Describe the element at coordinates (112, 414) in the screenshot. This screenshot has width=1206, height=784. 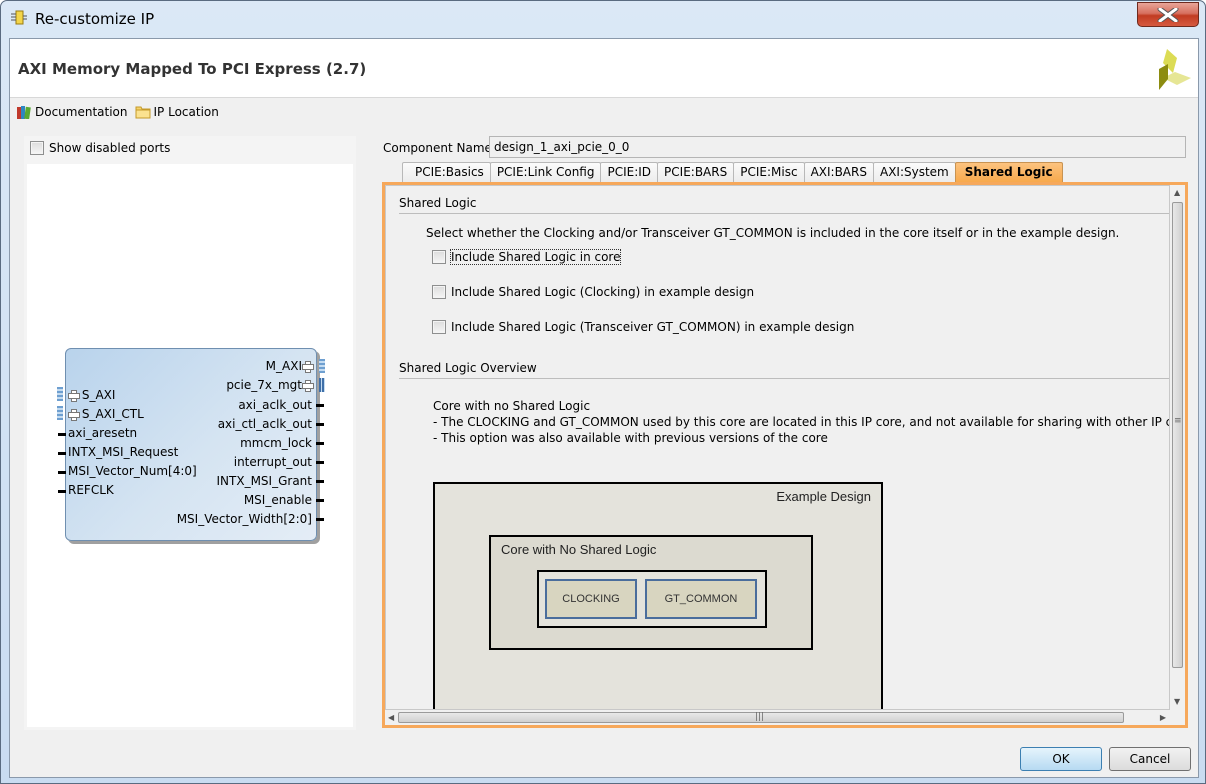
I see `port-label: S_AXI_CTL` at that location.